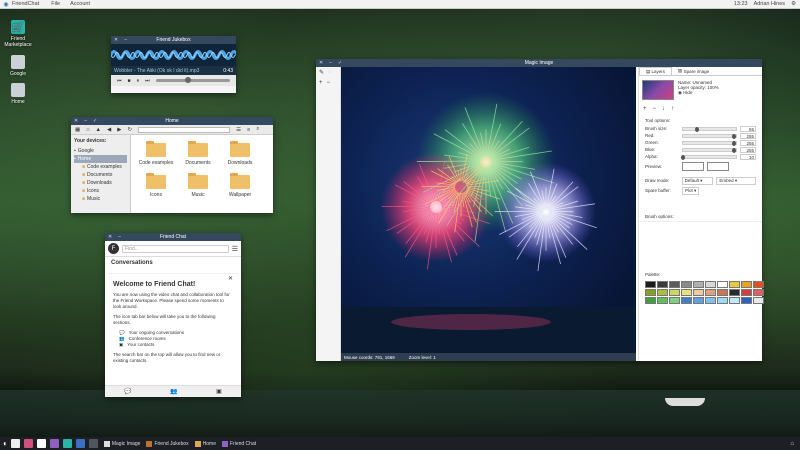 This screenshot has width=800, height=450. Describe the element at coordinates (87, 130) in the screenshot. I see `home-icon: ⌂` at that location.